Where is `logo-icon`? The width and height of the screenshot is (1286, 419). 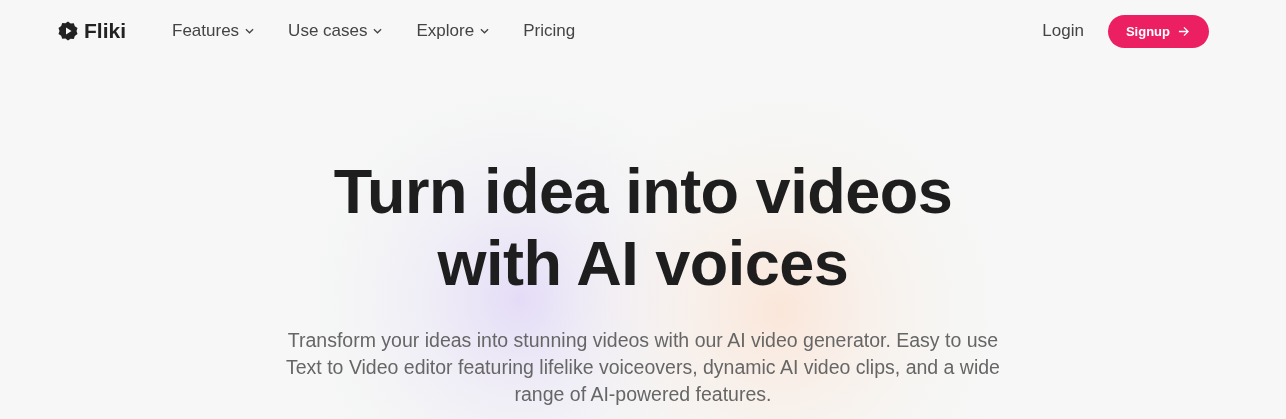
logo-icon is located at coordinates (68, 31).